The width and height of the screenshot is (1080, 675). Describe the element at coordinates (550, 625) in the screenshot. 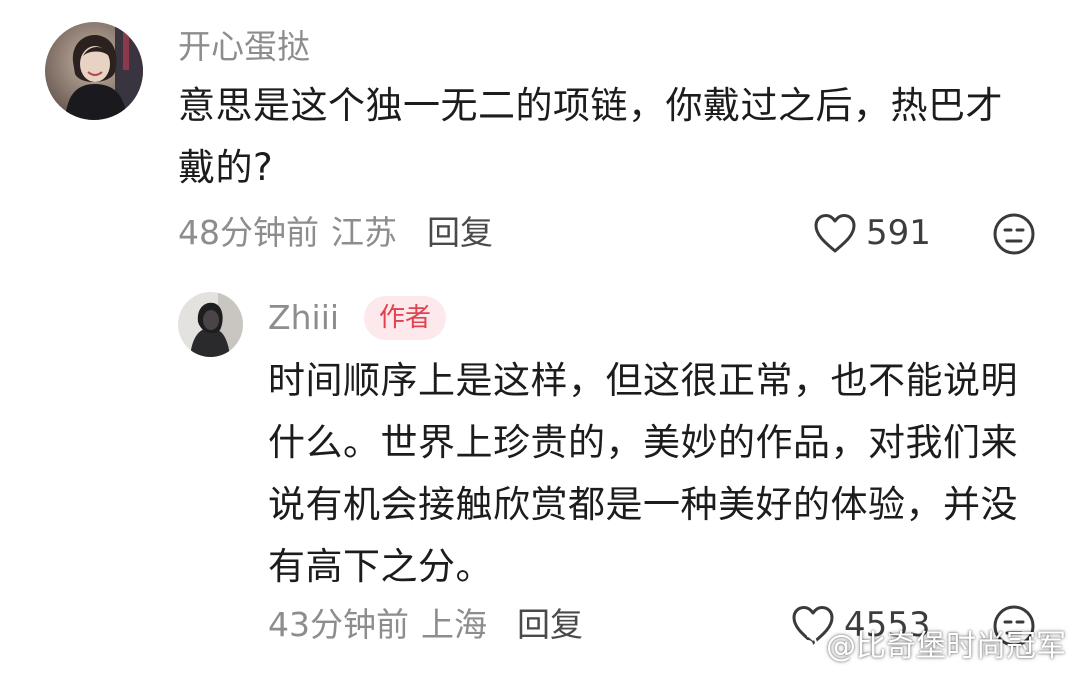

I see `reply-reply-button: 回复` at that location.